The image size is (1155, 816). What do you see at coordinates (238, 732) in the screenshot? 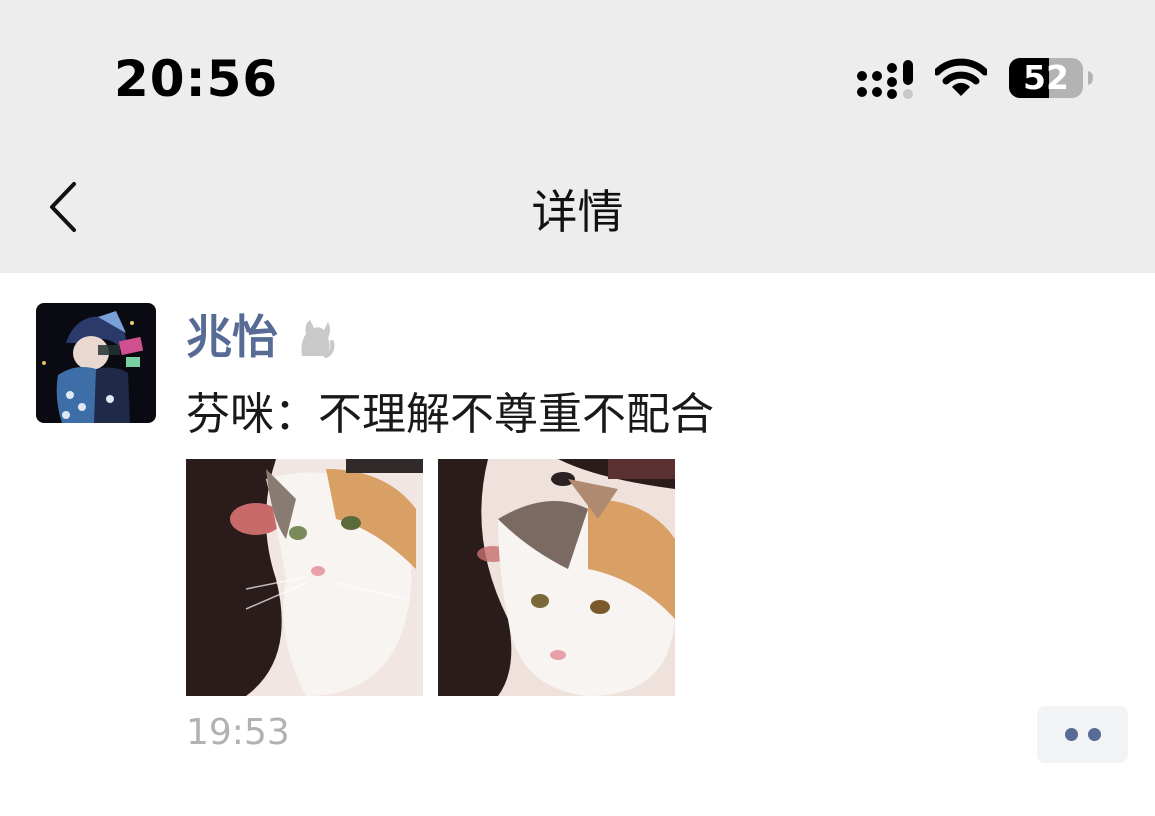
I see `post-time: 19:53` at bounding box center [238, 732].